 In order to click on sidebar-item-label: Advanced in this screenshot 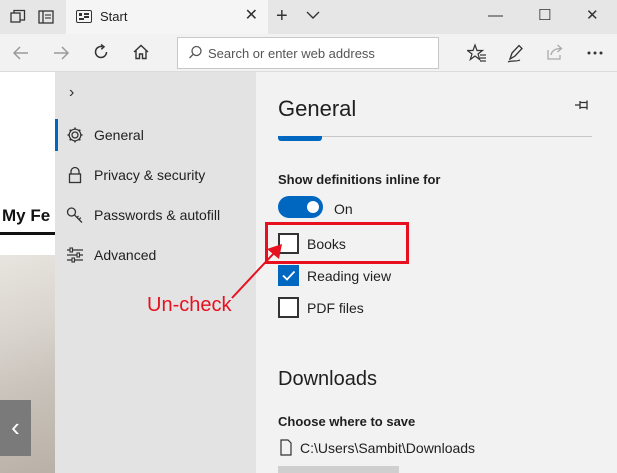, I will do `click(125, 255)`.